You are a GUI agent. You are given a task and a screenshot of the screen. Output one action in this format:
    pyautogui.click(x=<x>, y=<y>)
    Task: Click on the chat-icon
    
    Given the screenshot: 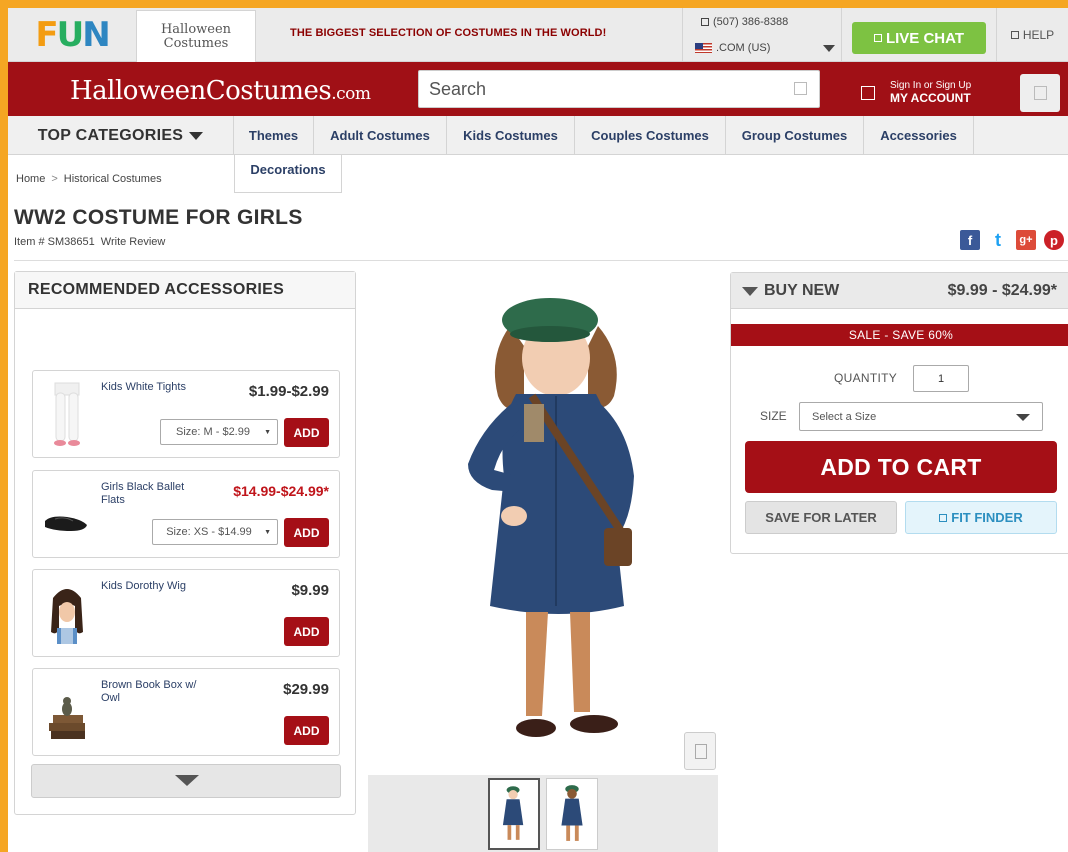 What is the action you would take?
    pyautogui.click(x=877, y=38)
    